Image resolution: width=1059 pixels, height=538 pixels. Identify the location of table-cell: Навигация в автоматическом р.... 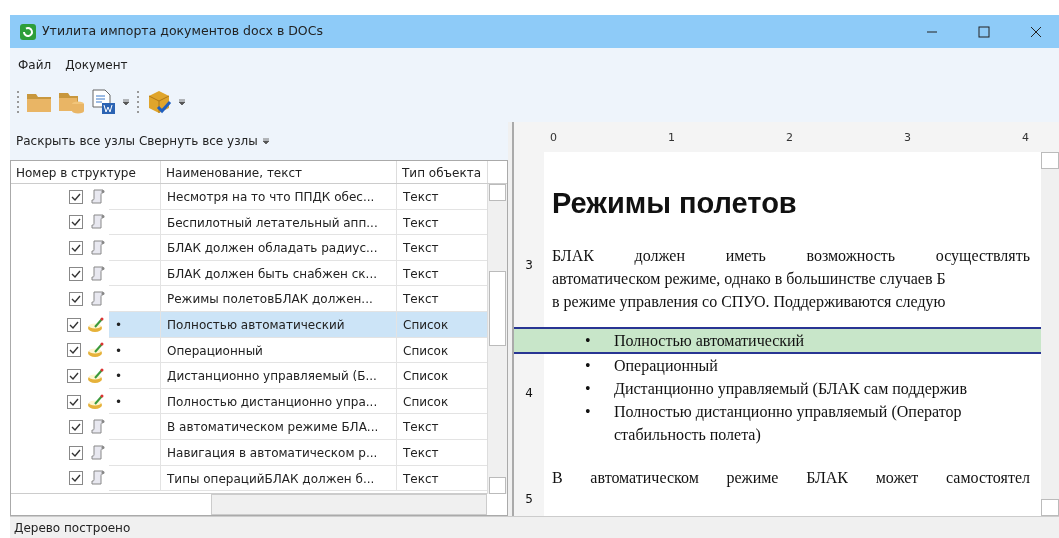
(279, 452).